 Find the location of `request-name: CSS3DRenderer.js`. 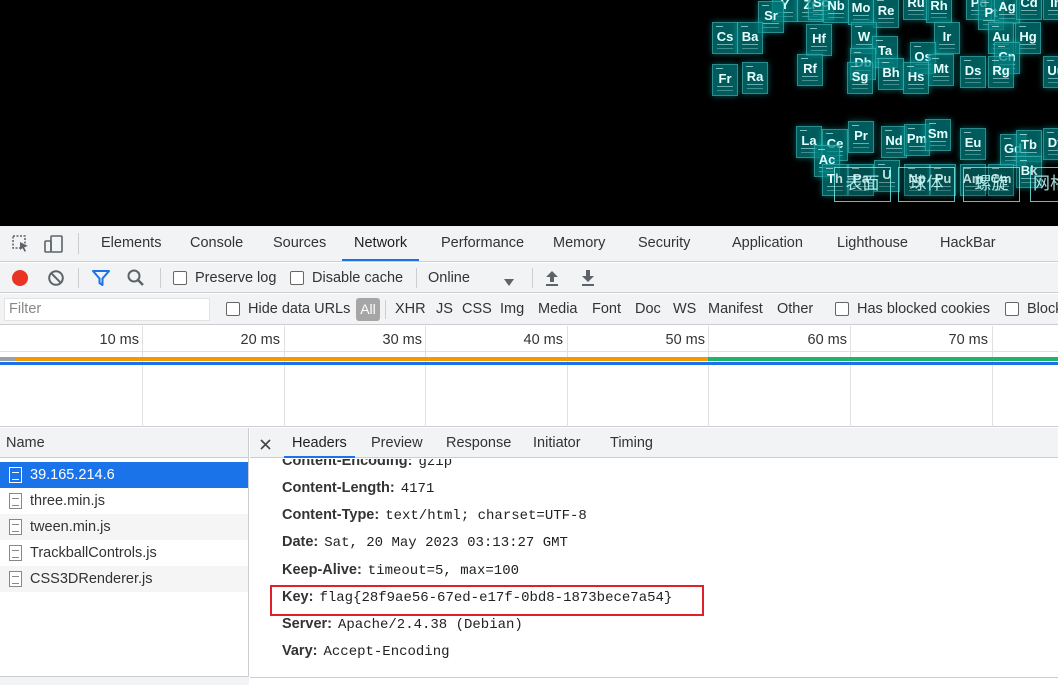

request-name: CSS3DRenderer.js is located at coordinates (91, 579).